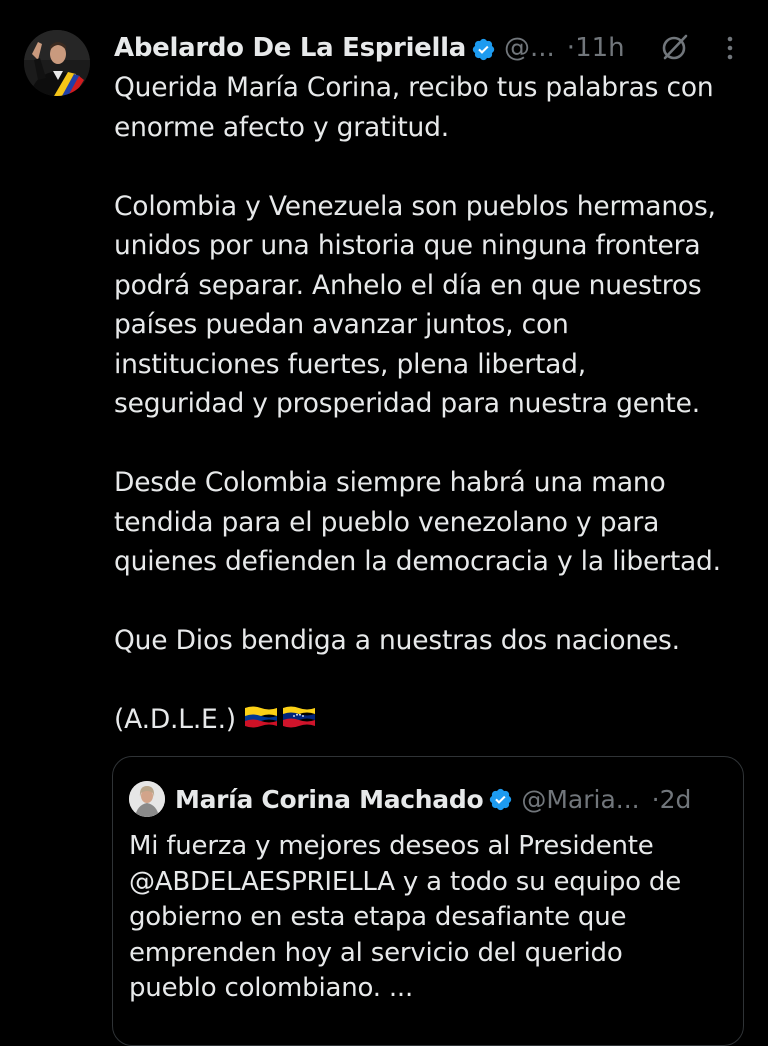 The width and height of the screenshot is (768, 1046). I want to click on quoted-author-display-name: María Corina Machado, so click(329, 799).